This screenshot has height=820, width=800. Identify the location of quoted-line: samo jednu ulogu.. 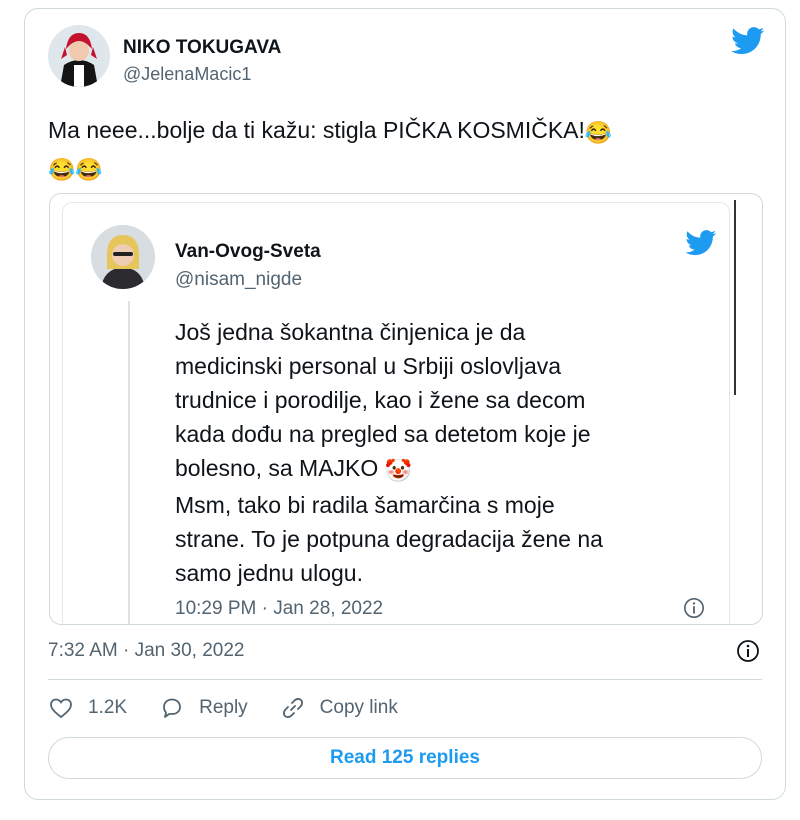
(269, 573).